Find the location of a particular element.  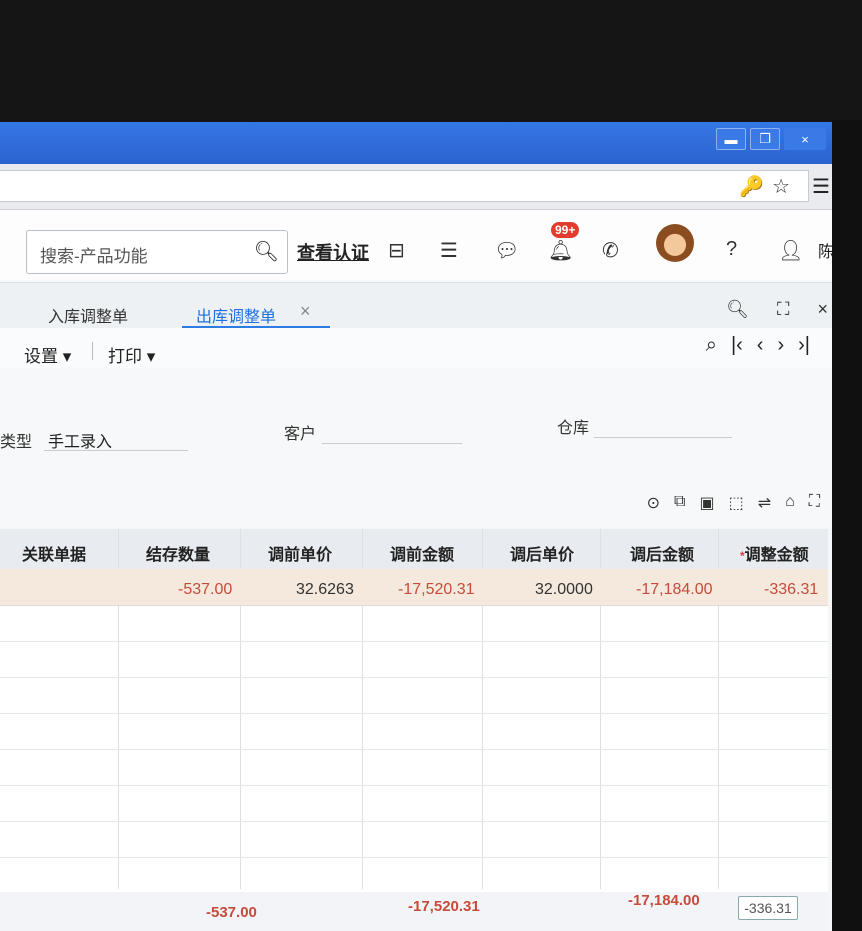

total-pre-amount: -17,520.31 is located at coordinates (444, 906).